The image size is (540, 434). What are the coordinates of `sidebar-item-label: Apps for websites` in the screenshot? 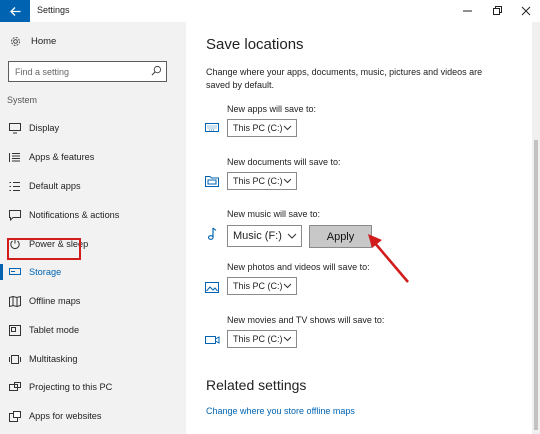 It's located at (65, 416).